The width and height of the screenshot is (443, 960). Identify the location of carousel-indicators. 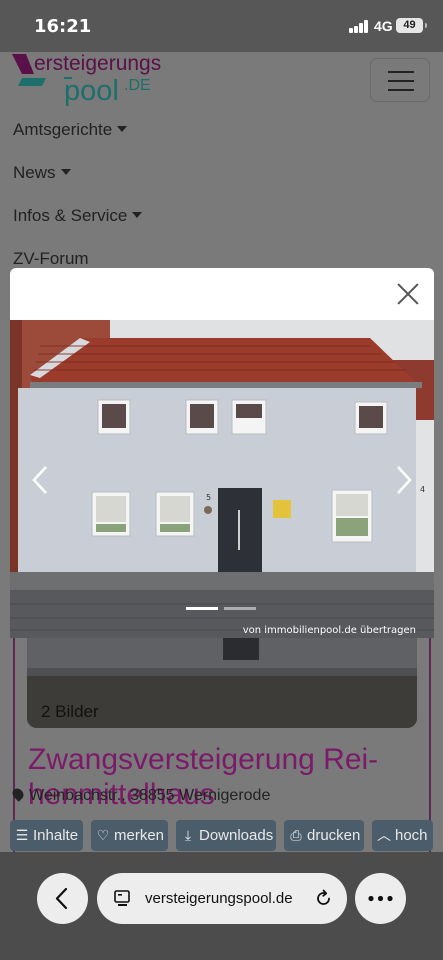
(226, 609).